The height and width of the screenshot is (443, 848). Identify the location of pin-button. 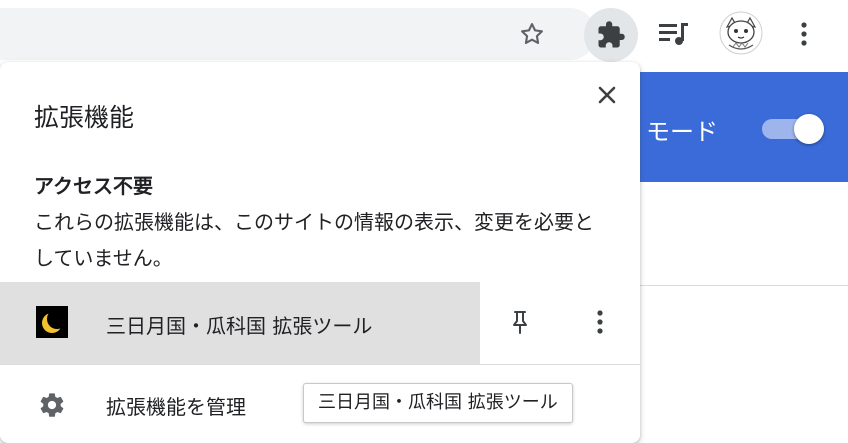
(520, 322).